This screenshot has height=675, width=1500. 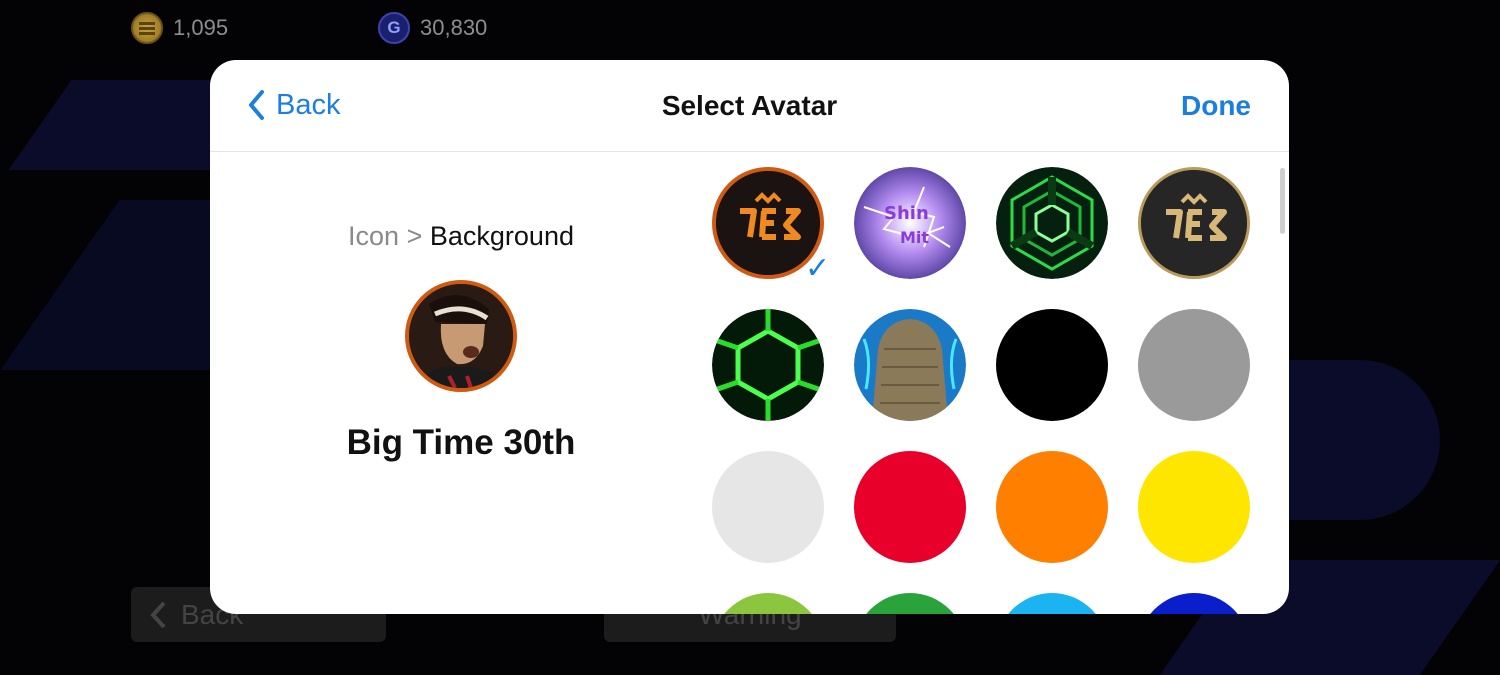 I want to click on avatar-option-stone-cyan, so click(x=910, y=365).